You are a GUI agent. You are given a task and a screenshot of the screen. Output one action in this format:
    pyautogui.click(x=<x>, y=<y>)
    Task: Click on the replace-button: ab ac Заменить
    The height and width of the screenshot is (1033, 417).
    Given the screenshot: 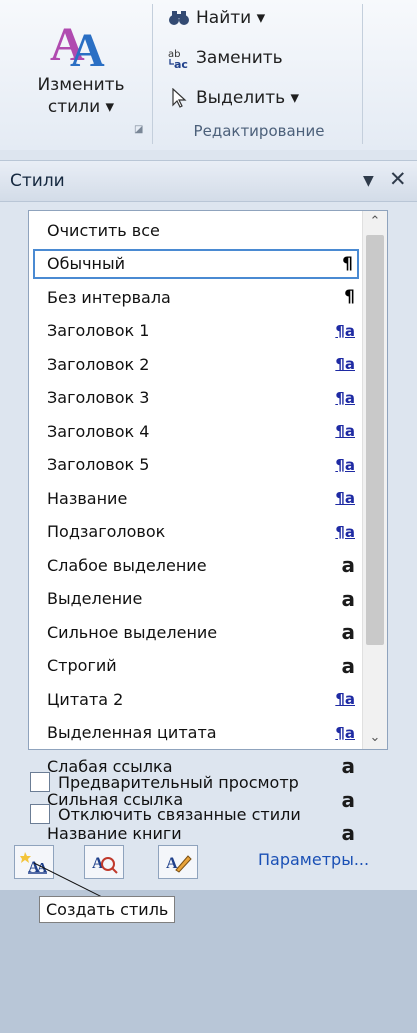 What is the action you would take?
    pyautogui.click(x=225, y=58)
    